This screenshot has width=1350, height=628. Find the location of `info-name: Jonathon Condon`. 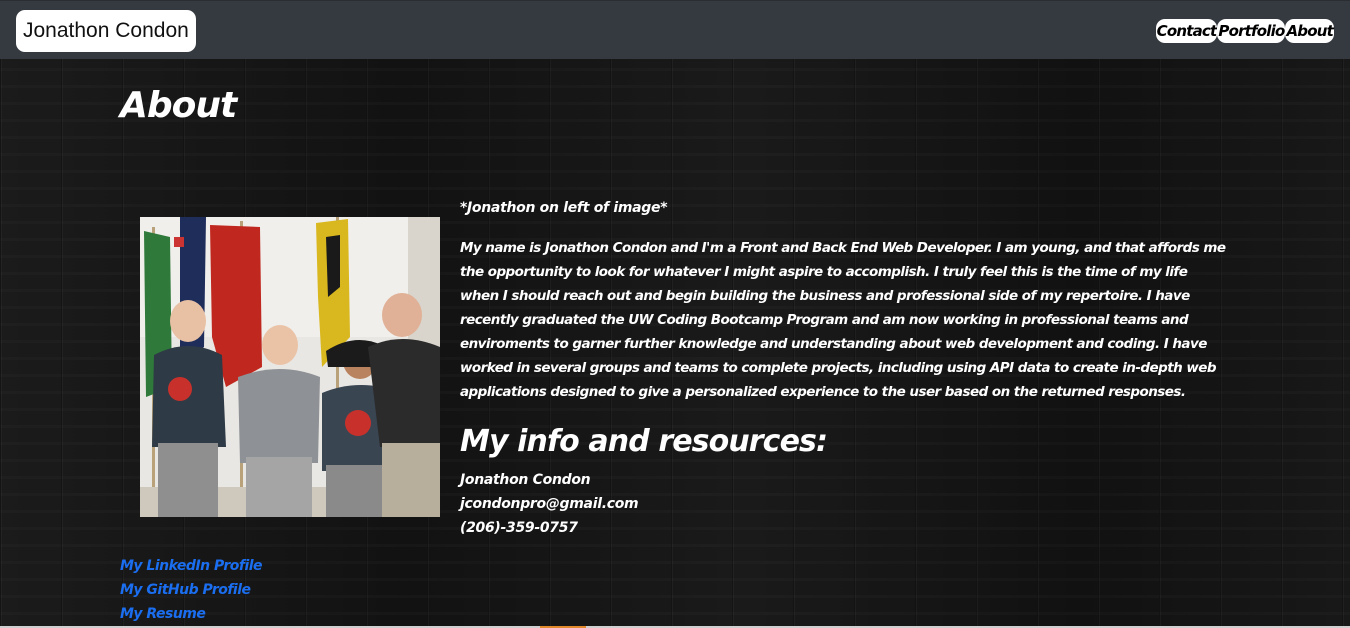

info-name: Jonathon Condon is located at coordinates (525, 480).